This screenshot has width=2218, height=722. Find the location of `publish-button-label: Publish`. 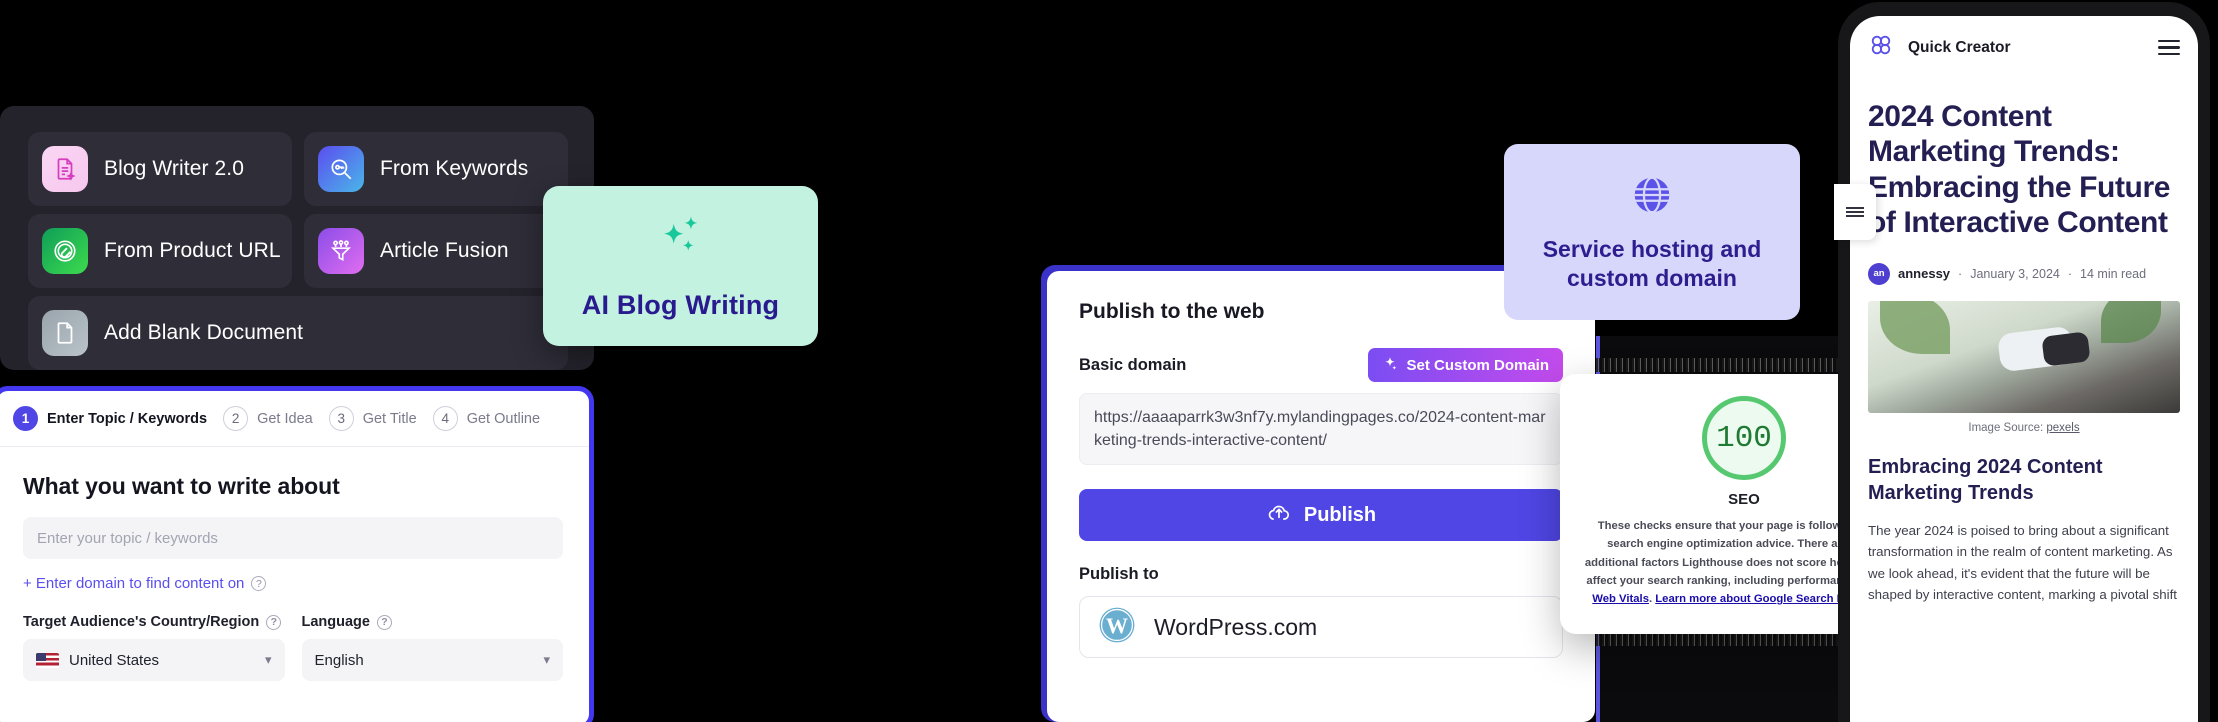

publish-button-label: Publish is located at coordinates (1340, 514).